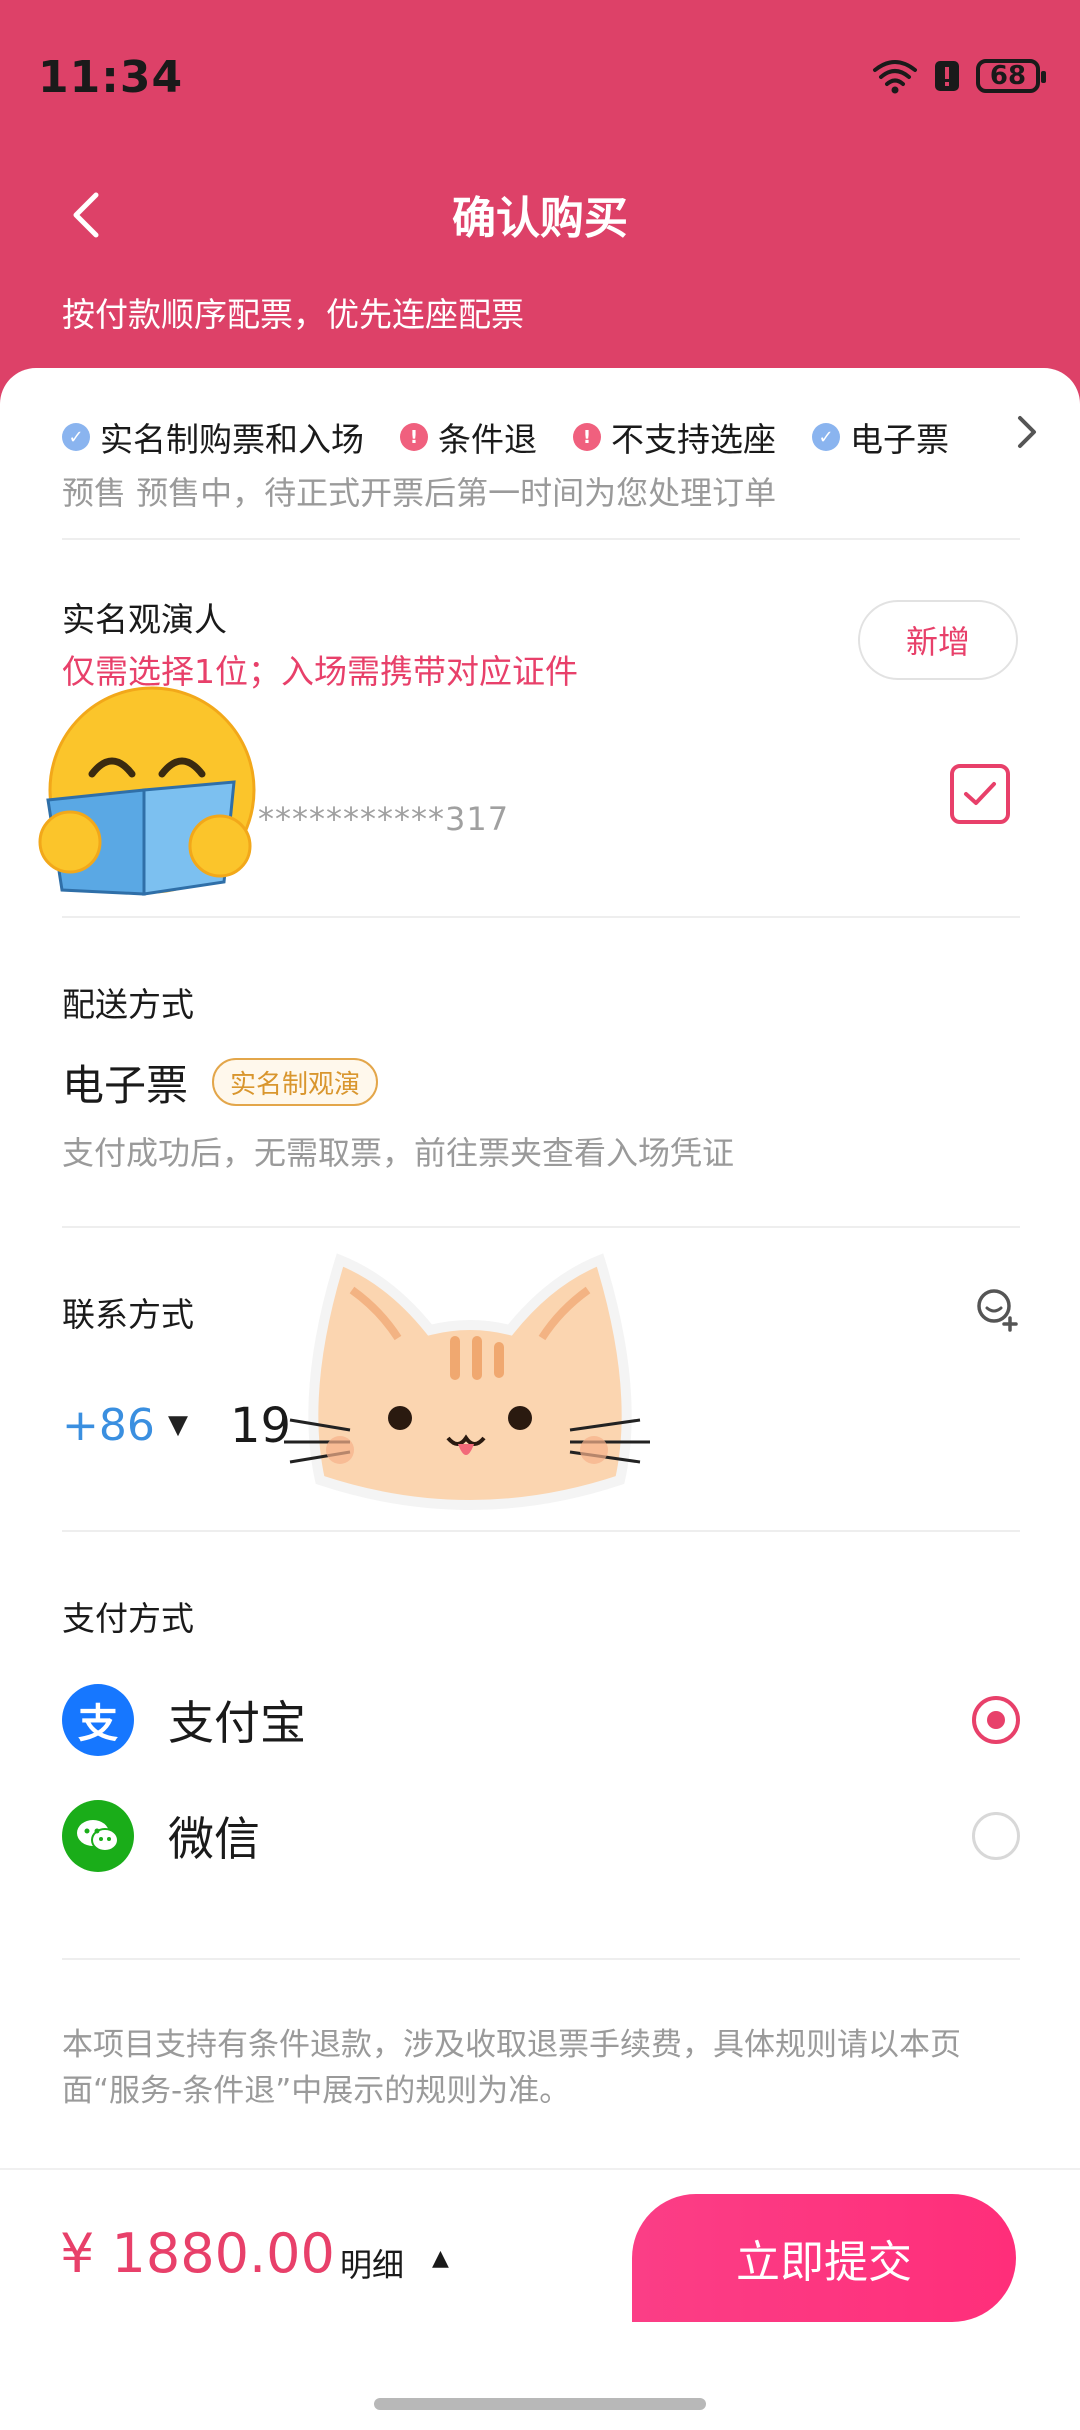  I want to click on wifi-icon, so click(895, 77).